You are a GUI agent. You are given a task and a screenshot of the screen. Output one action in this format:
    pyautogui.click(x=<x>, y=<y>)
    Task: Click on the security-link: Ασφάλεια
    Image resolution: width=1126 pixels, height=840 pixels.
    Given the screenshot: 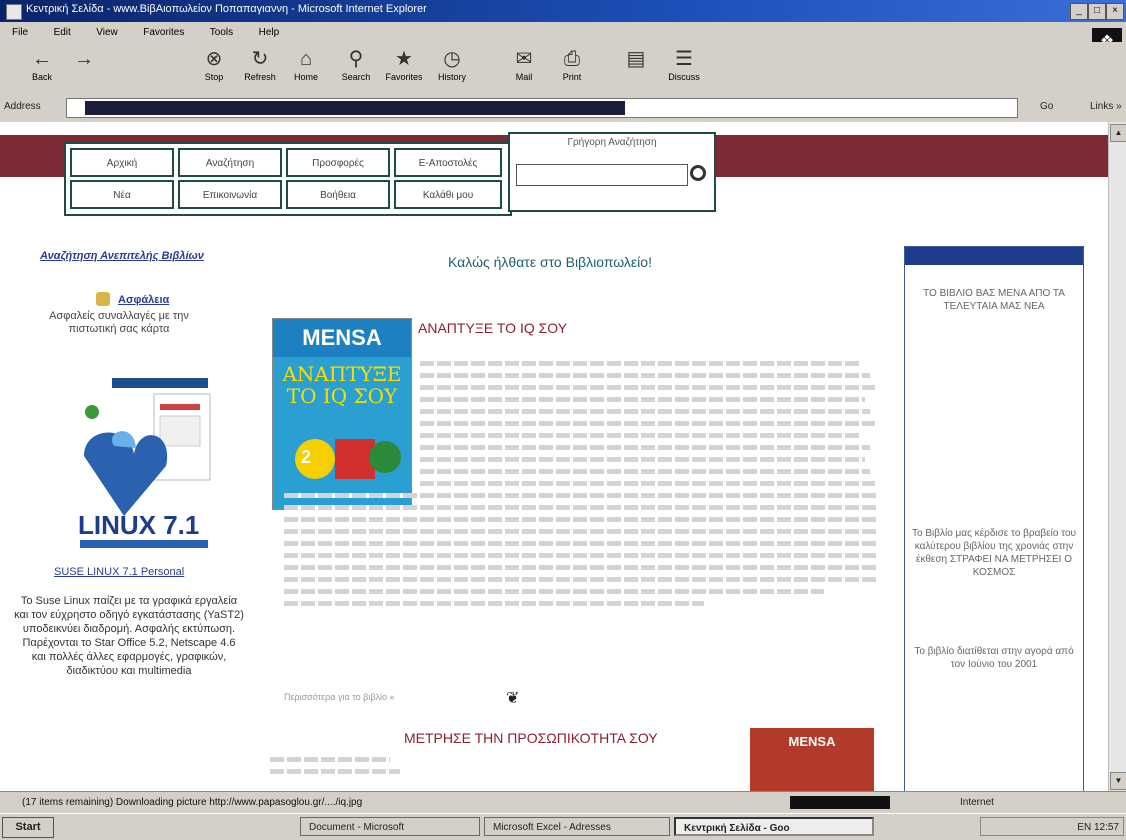 What is the action you would take?
    pyautogui.click(x=143, y=300)
    